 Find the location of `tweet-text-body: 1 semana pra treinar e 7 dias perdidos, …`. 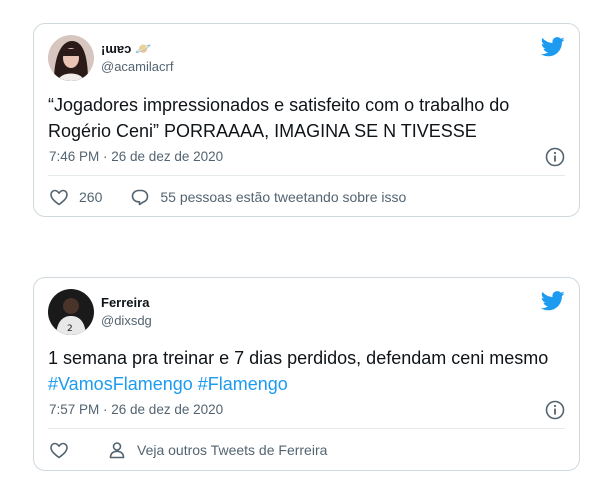

tweet-text-body: 1 semana pra treinar e 7 dias perdidos, … is located at coordinates (298, 358).